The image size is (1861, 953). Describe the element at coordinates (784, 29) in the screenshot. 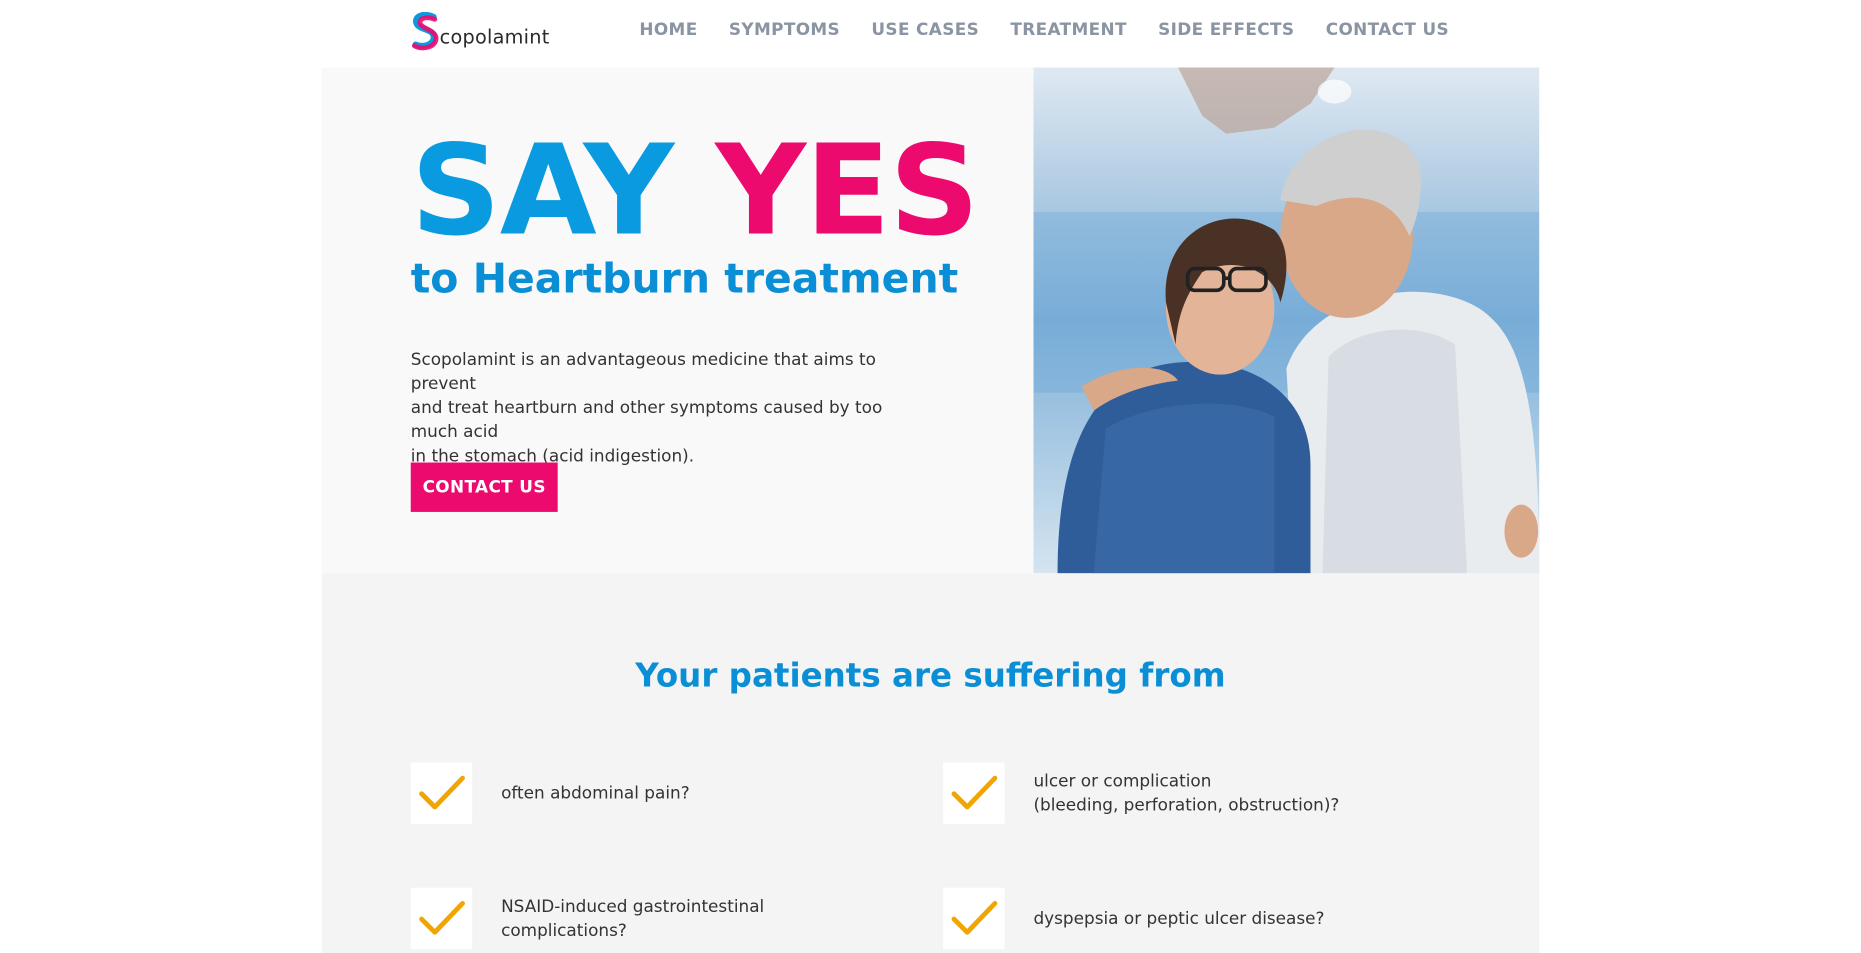

I see `nav-symptoms: SYMPTOMS` at that location.